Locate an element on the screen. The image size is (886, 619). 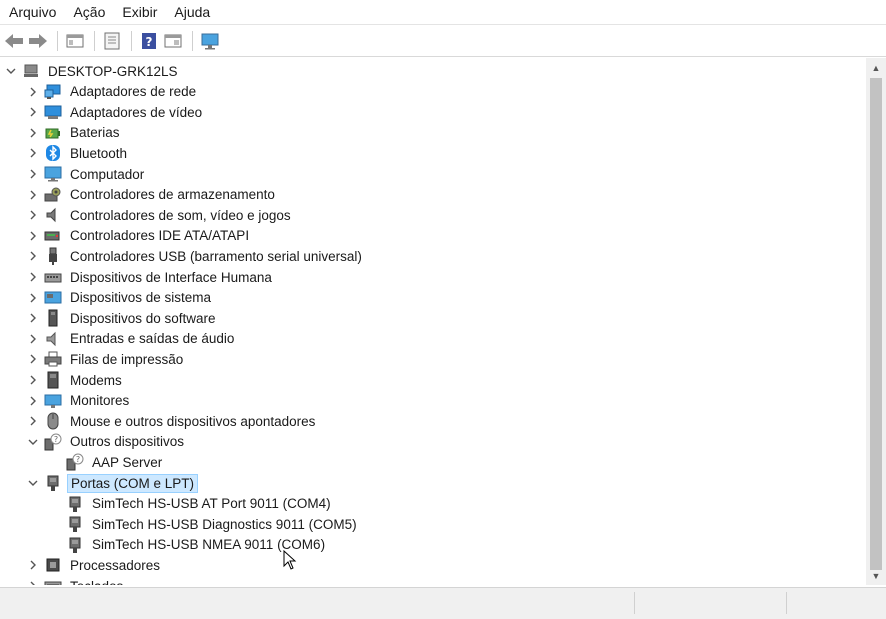
vertical-scrollbar: ▲ ▼ is located at coordinates (876, 321).